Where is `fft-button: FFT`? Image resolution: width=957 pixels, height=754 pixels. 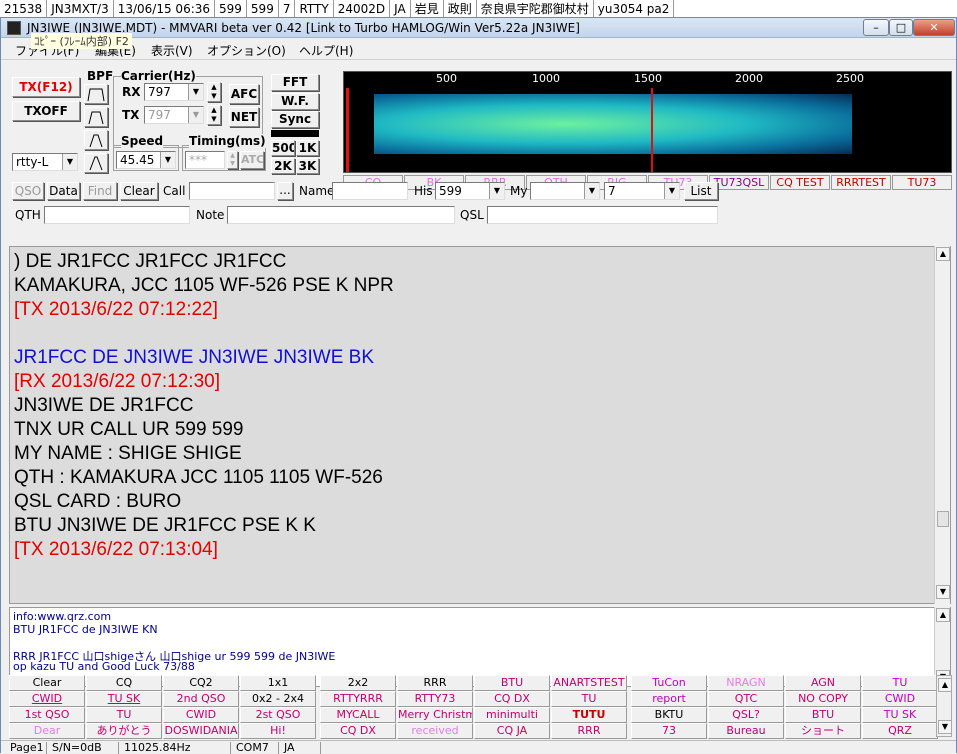 fft-button: FFT is located at coordinates (295, 82).